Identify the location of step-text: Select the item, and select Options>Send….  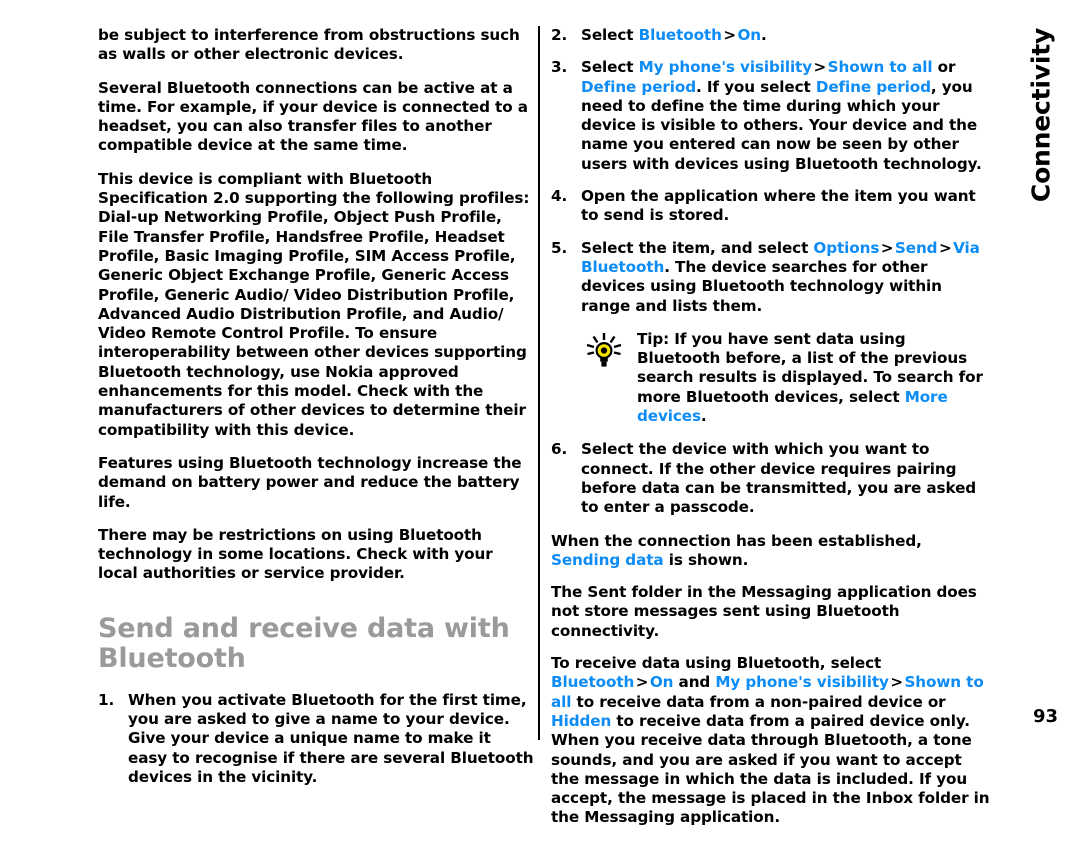
(780, 277).